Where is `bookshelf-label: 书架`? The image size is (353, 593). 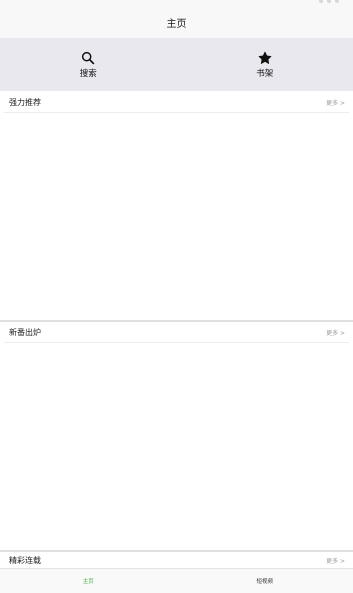 bookshelf-label: 书架 is located at coordinates (265, 73).